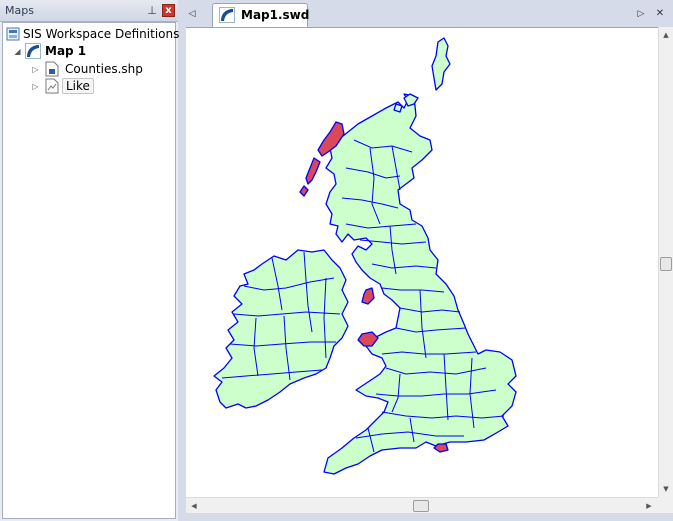 The height and width of the screenshot is (521, 673). Describe the element at coordinates (101, 34) in the screenshot. I see `tree-root-label: SIS Workspace Definitions` at that location.